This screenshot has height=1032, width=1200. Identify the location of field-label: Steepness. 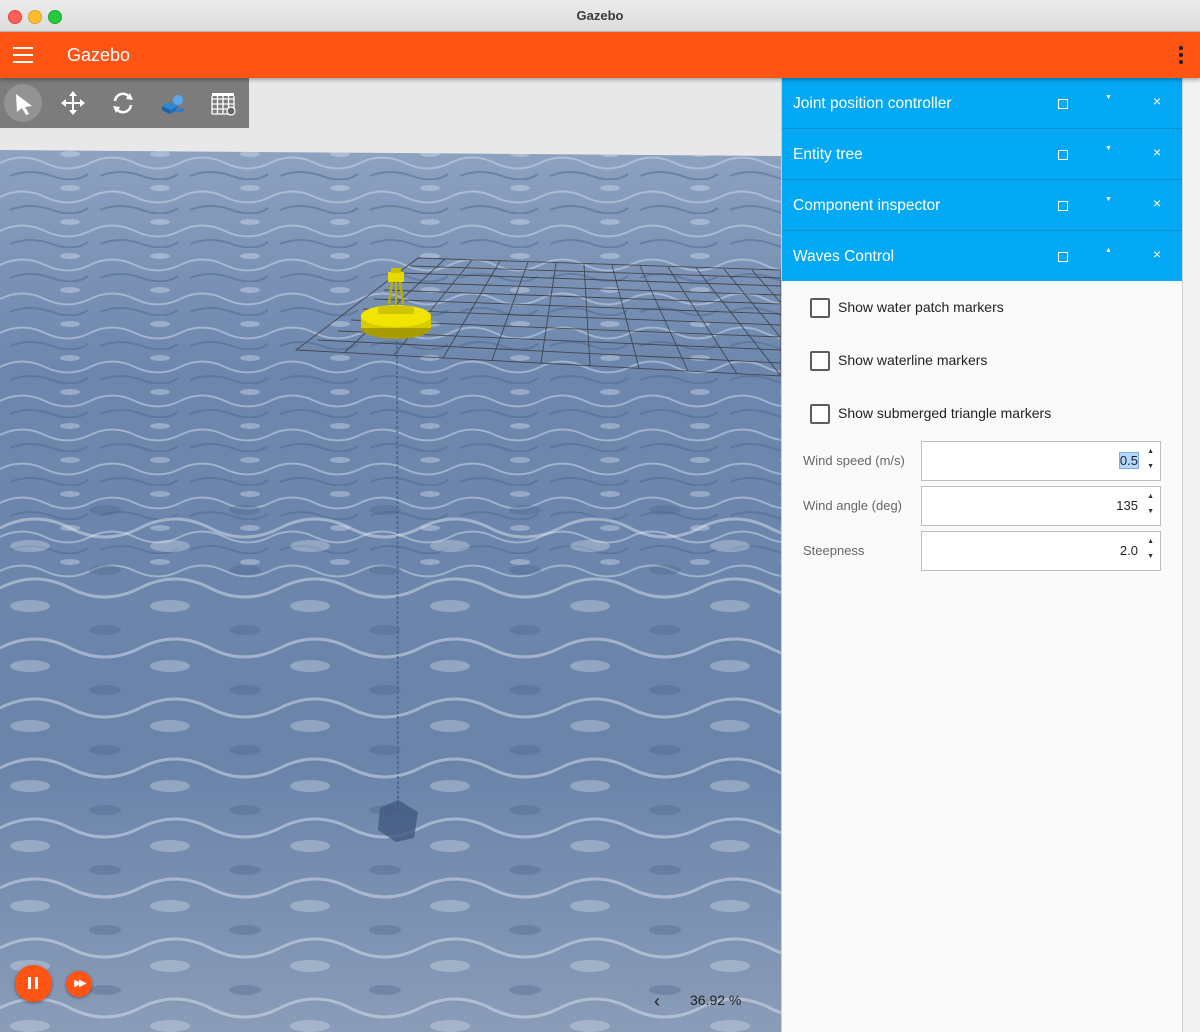
(834, 550).